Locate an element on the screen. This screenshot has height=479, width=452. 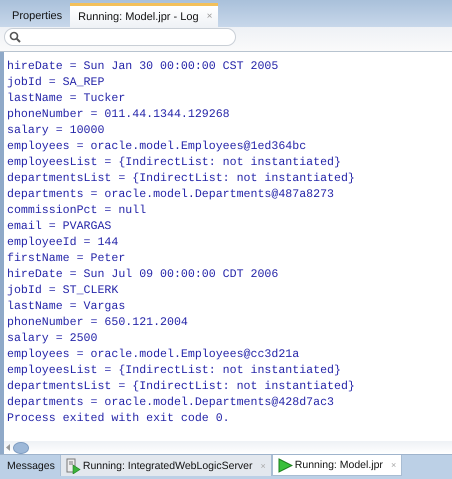
log-line: lastName = Tucker is located at coordinates (66, 99).